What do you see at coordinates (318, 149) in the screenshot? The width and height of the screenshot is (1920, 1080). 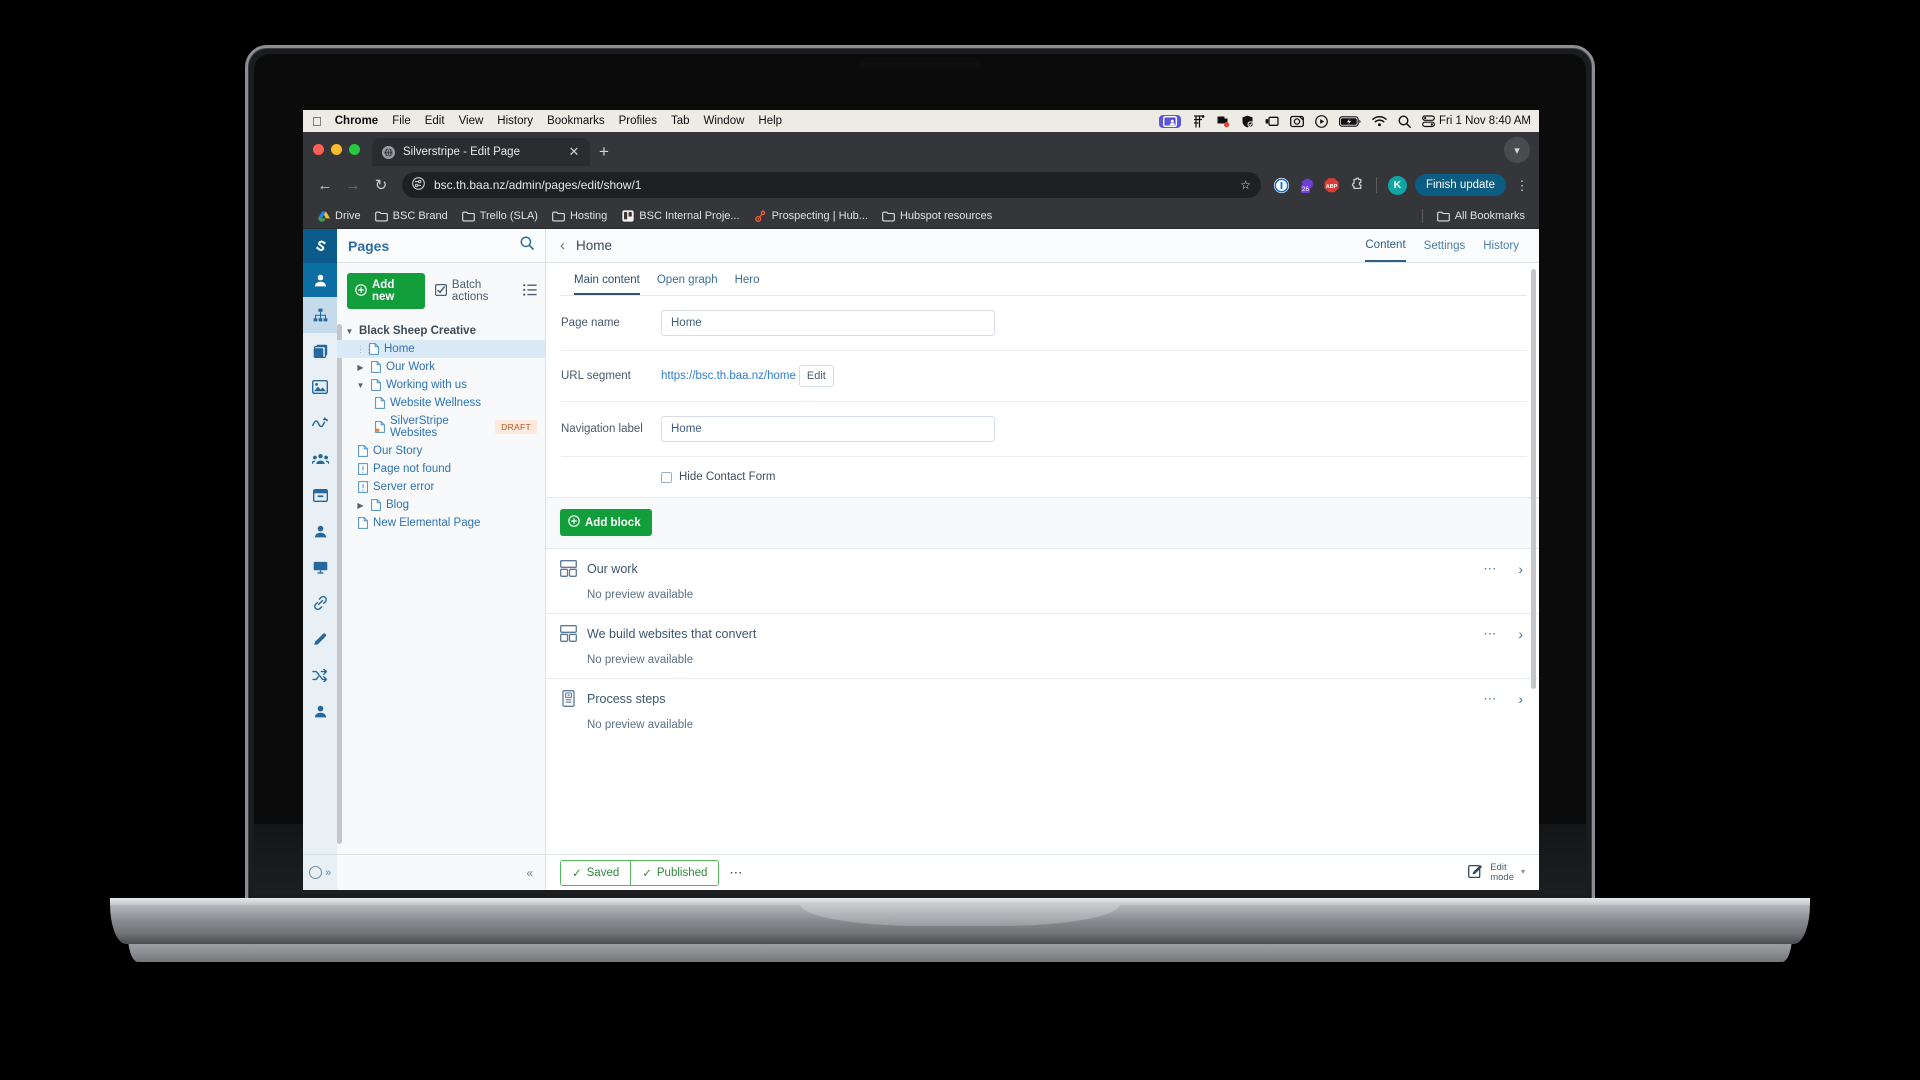 I see `close-window-button` at bounding box center [318, 149].